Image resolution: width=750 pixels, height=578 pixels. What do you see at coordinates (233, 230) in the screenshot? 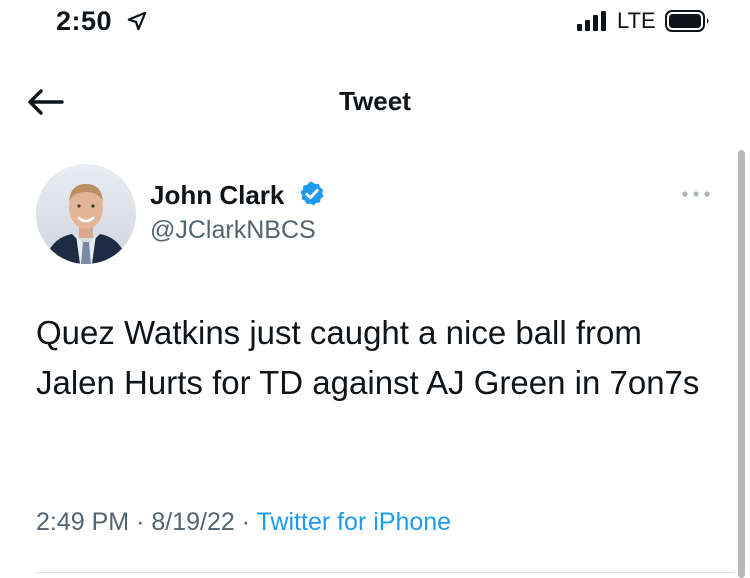
I see `author-handle: @JClarkNBCS` at bounding box center [233, 230].